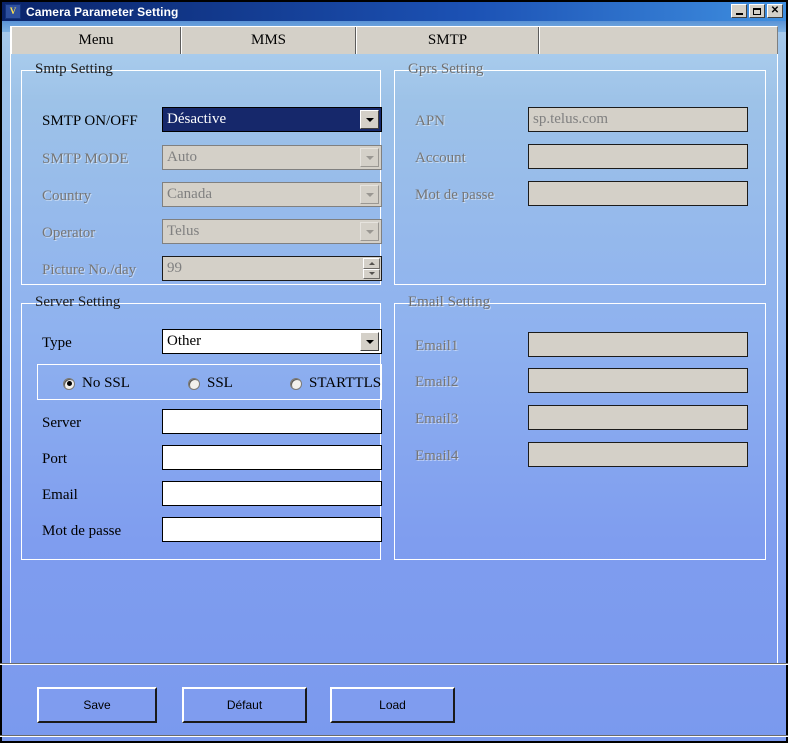  Describe the element at coordinates (449, 302) in the screenshot. I see `email-setting-legend: Email Setting` at that location.